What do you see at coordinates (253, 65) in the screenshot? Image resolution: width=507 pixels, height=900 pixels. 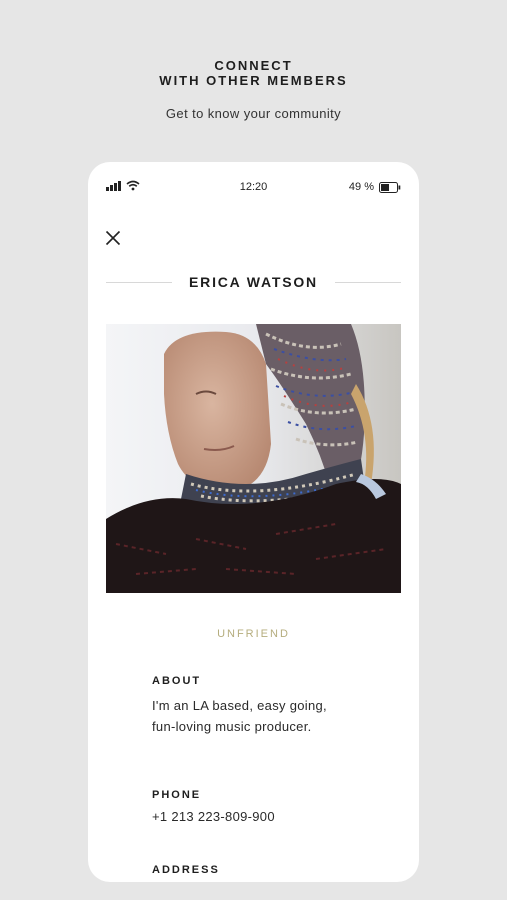 I see `headline-title-line-1: CONNECT` at bounding box center [253, 65].